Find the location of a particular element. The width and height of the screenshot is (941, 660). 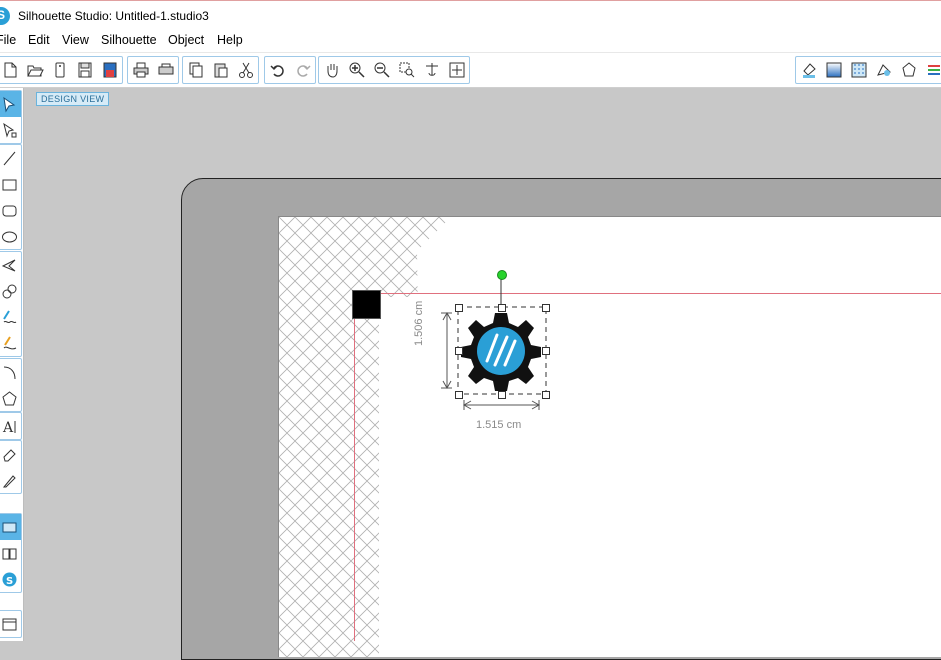

text-icon: A is located at coordinates (10, 426).